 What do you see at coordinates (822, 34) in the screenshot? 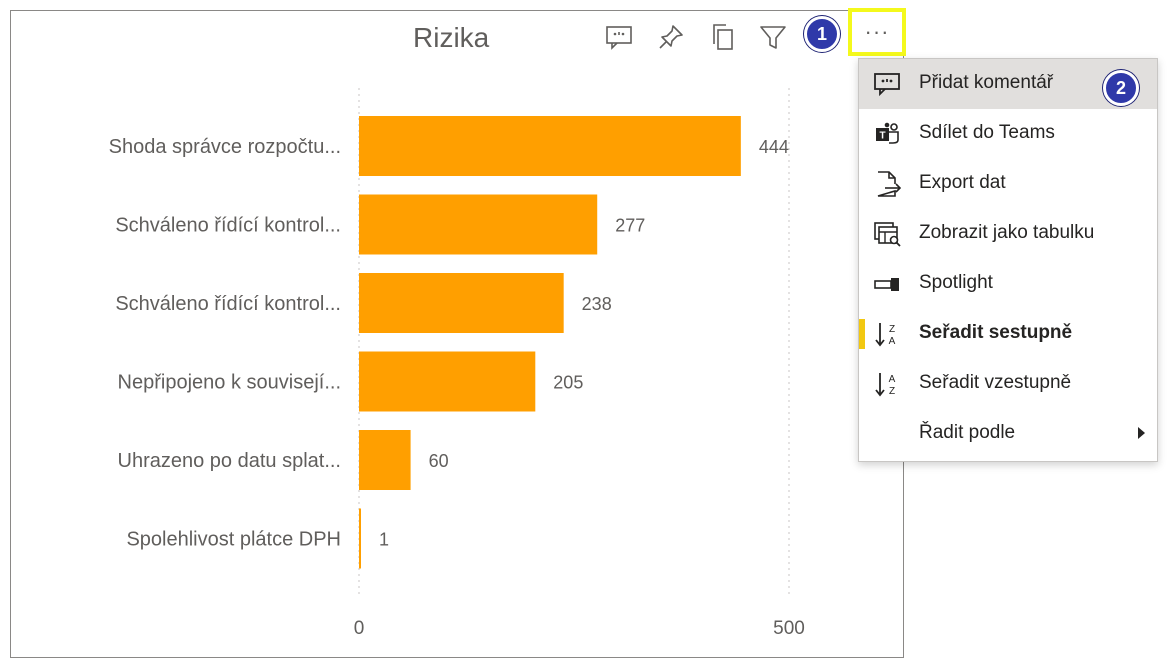
I see `step-1-badge: 1` at bounding box center [822, 34].